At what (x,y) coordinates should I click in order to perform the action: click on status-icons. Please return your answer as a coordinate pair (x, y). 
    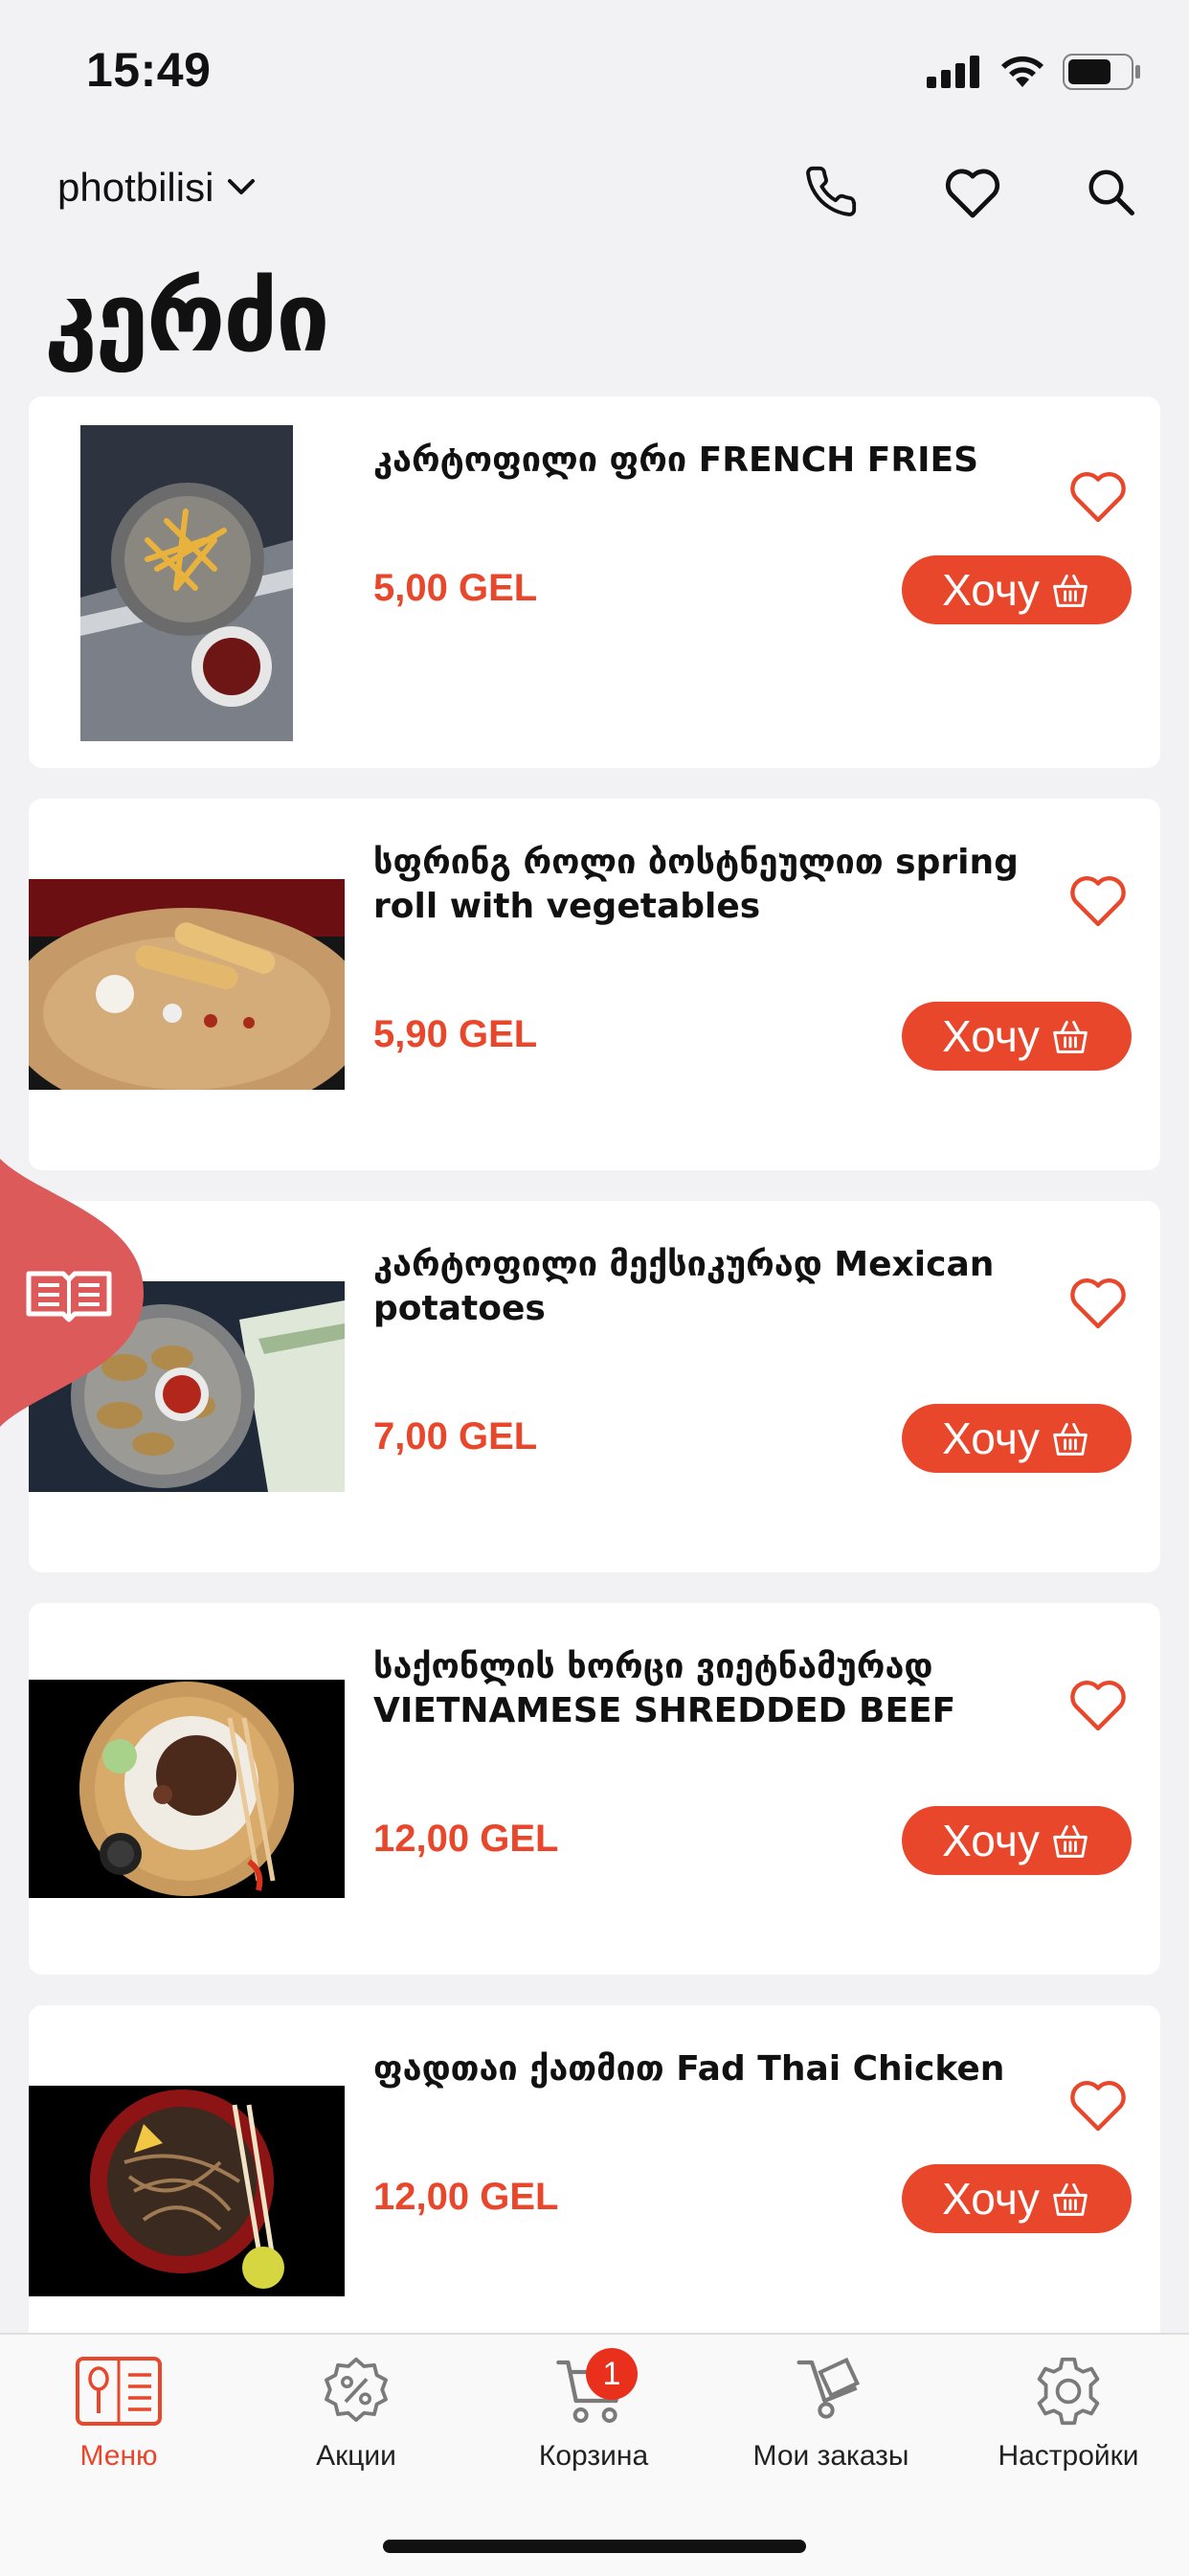
    Looking at the image, I should click on (1034, 72).